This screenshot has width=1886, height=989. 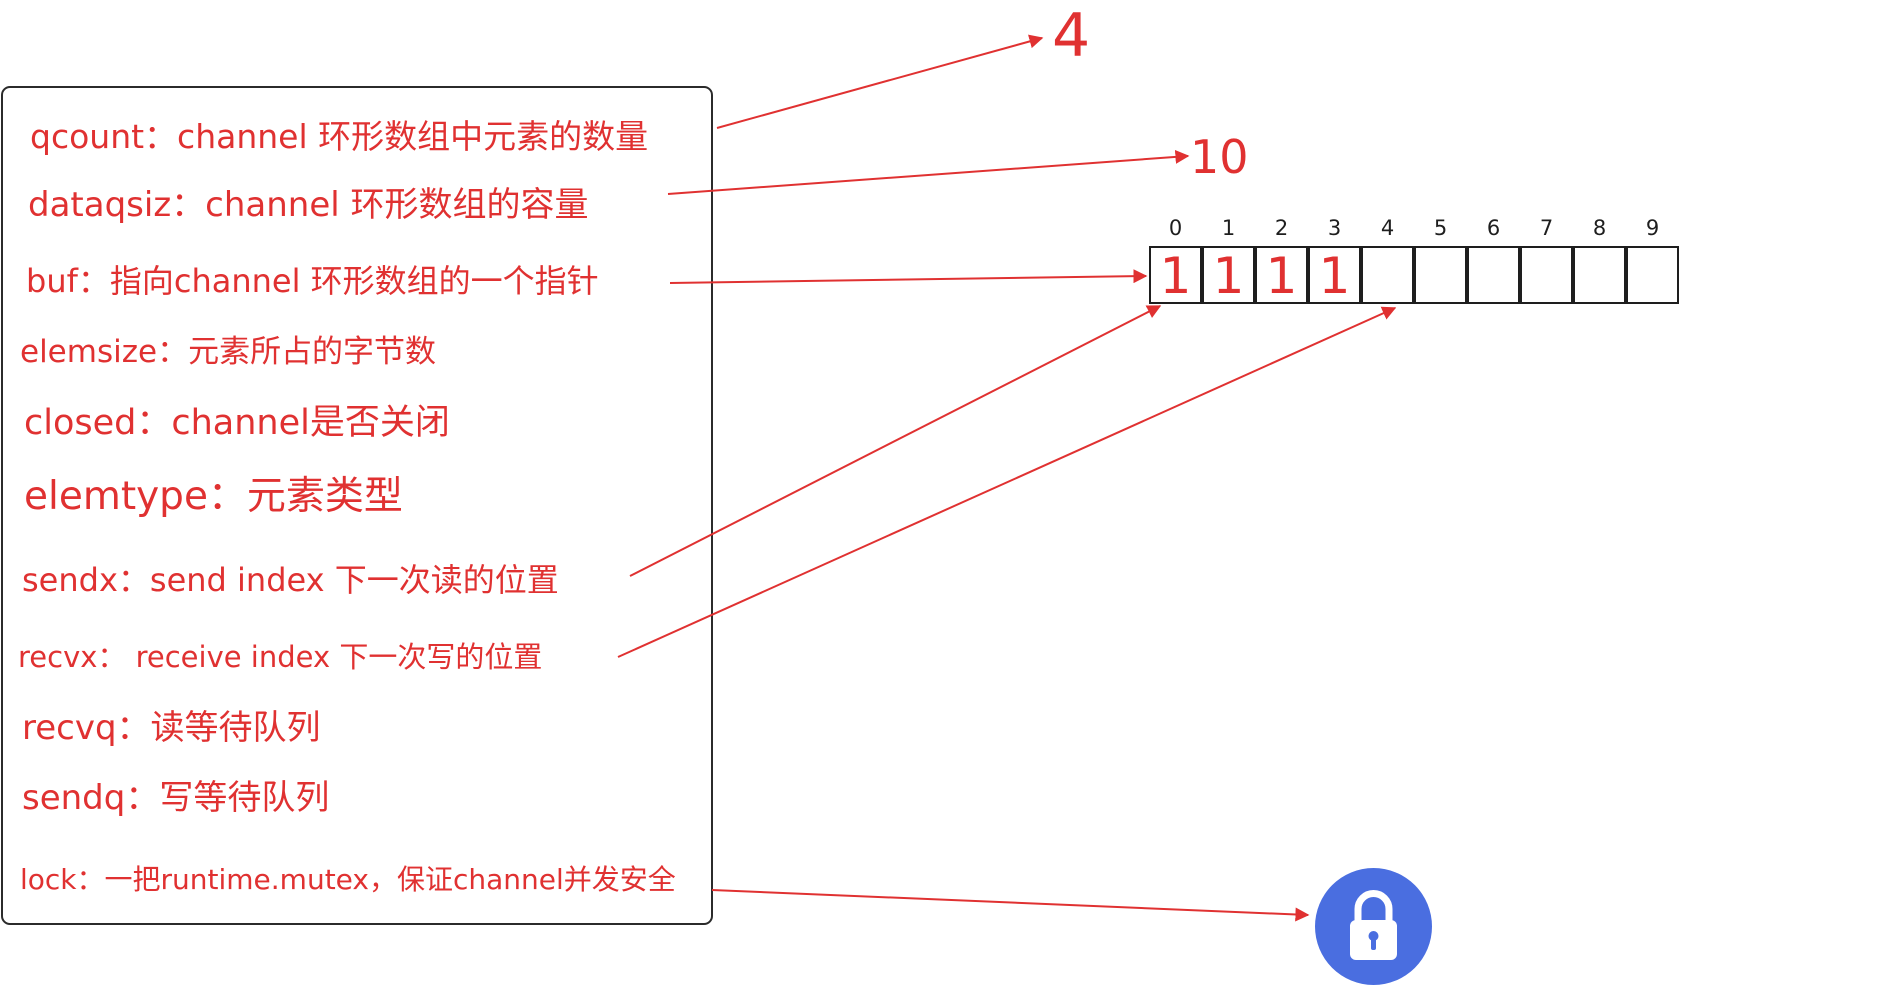 I want to click on buffer-index-7: 7, so click(x=1546, y=228).